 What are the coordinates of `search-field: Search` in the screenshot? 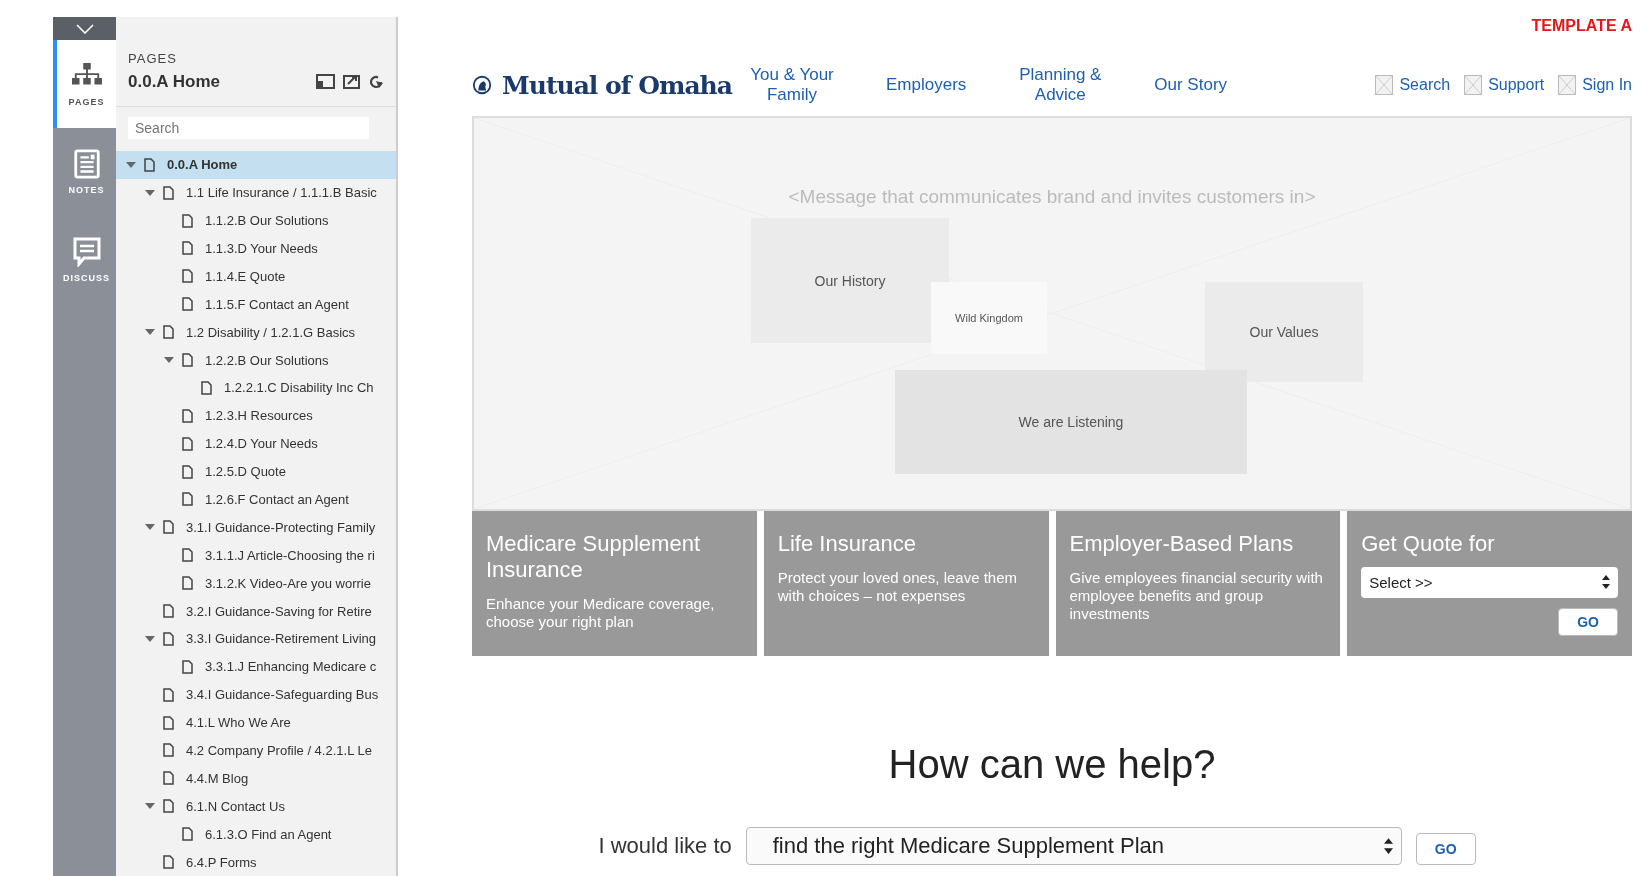 It's located at (248, 128).